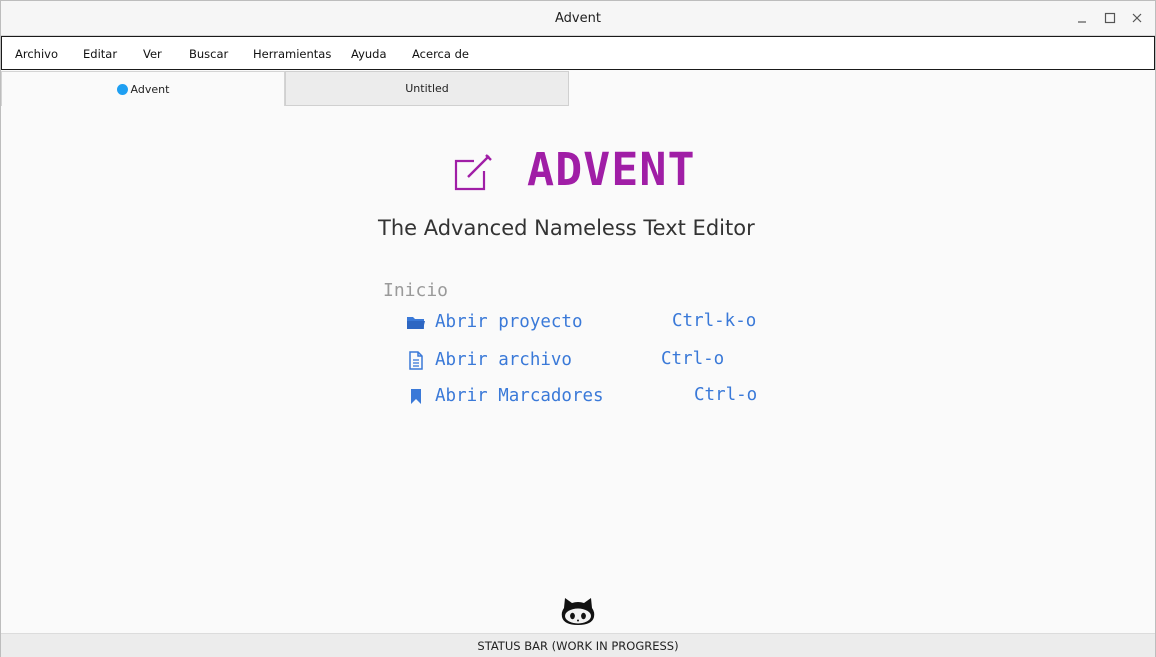 The height and width of the screenshot is (657, 1156). I want to click on bookmark-icon, so click(416, 396).